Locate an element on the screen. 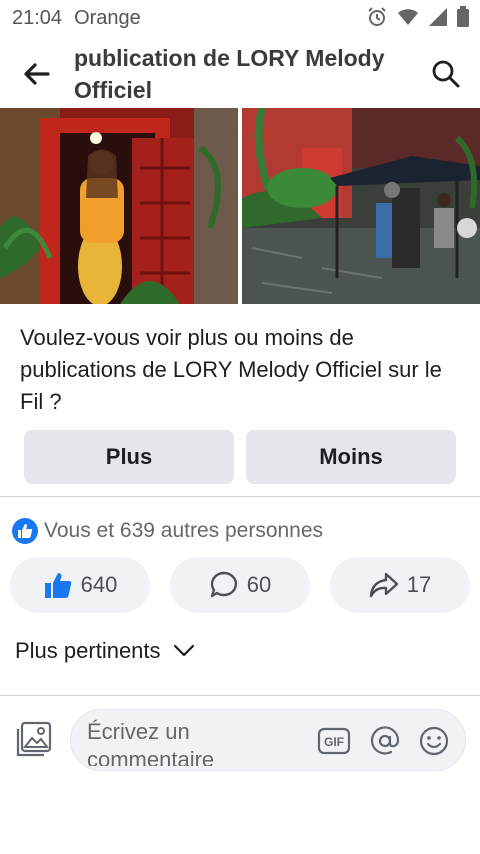  emoji-button is located at coordinates (434, 741).